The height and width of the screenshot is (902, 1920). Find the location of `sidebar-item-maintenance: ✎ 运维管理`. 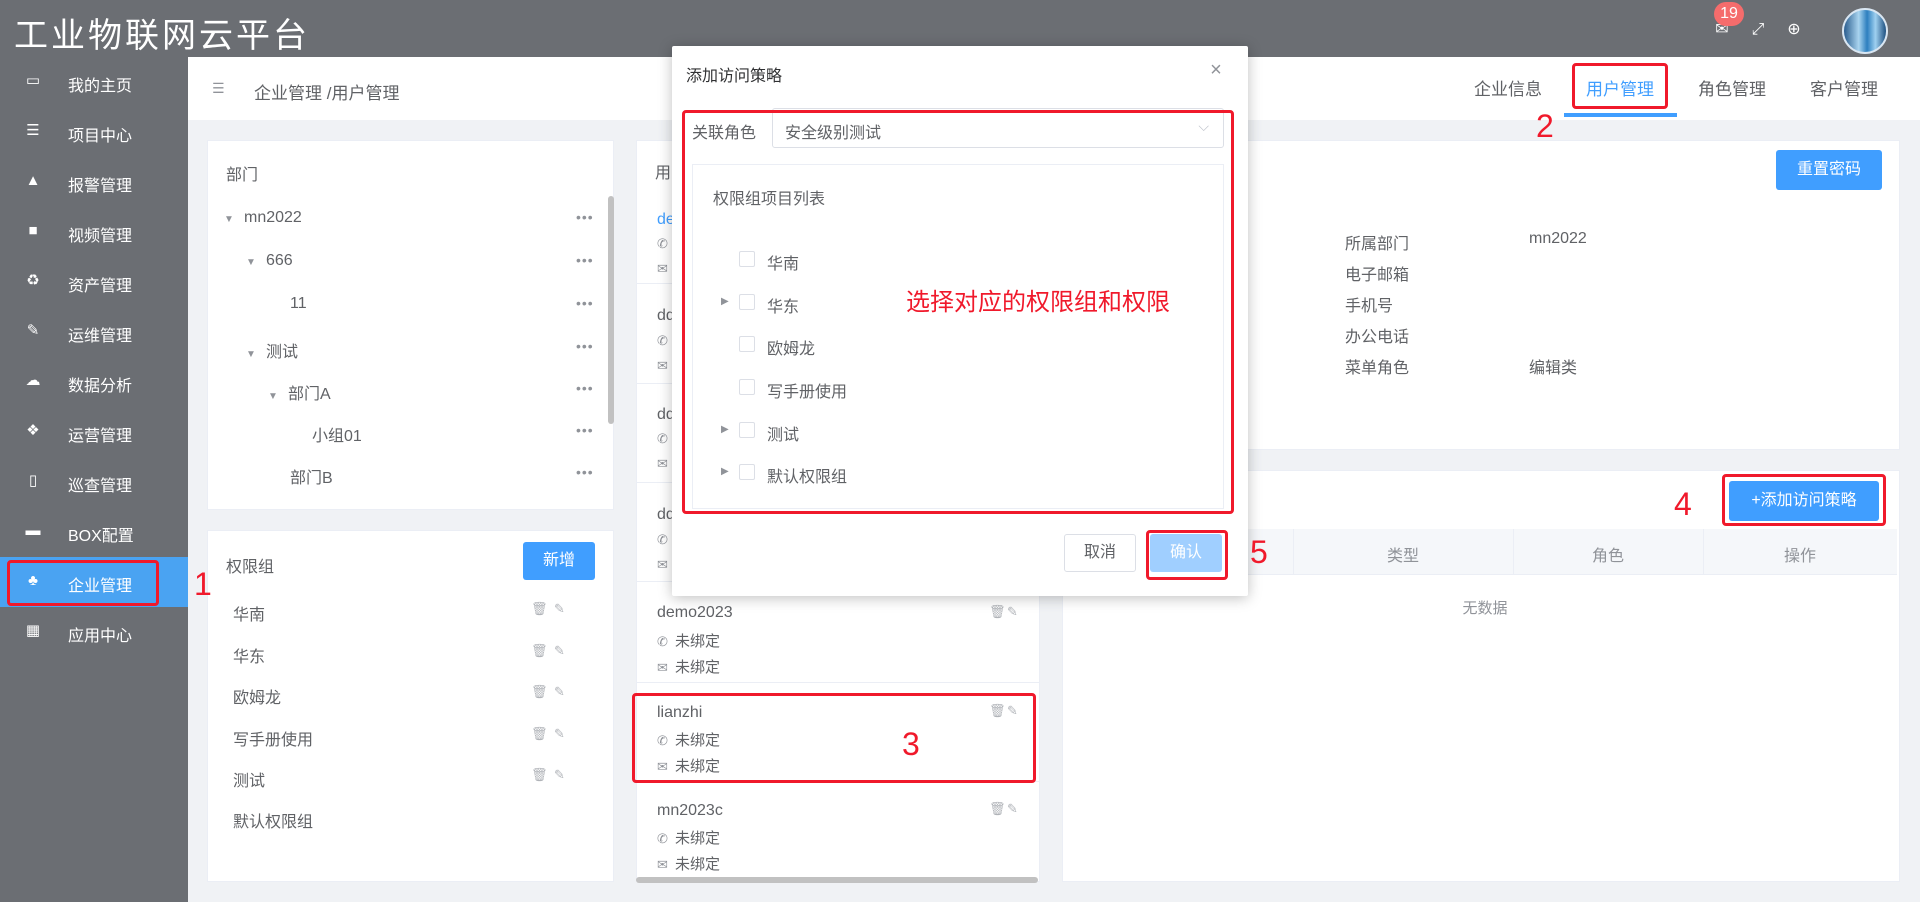

sidebar-item-maintenance: ✎ 运维管理 is located at coordinates (94, 332).